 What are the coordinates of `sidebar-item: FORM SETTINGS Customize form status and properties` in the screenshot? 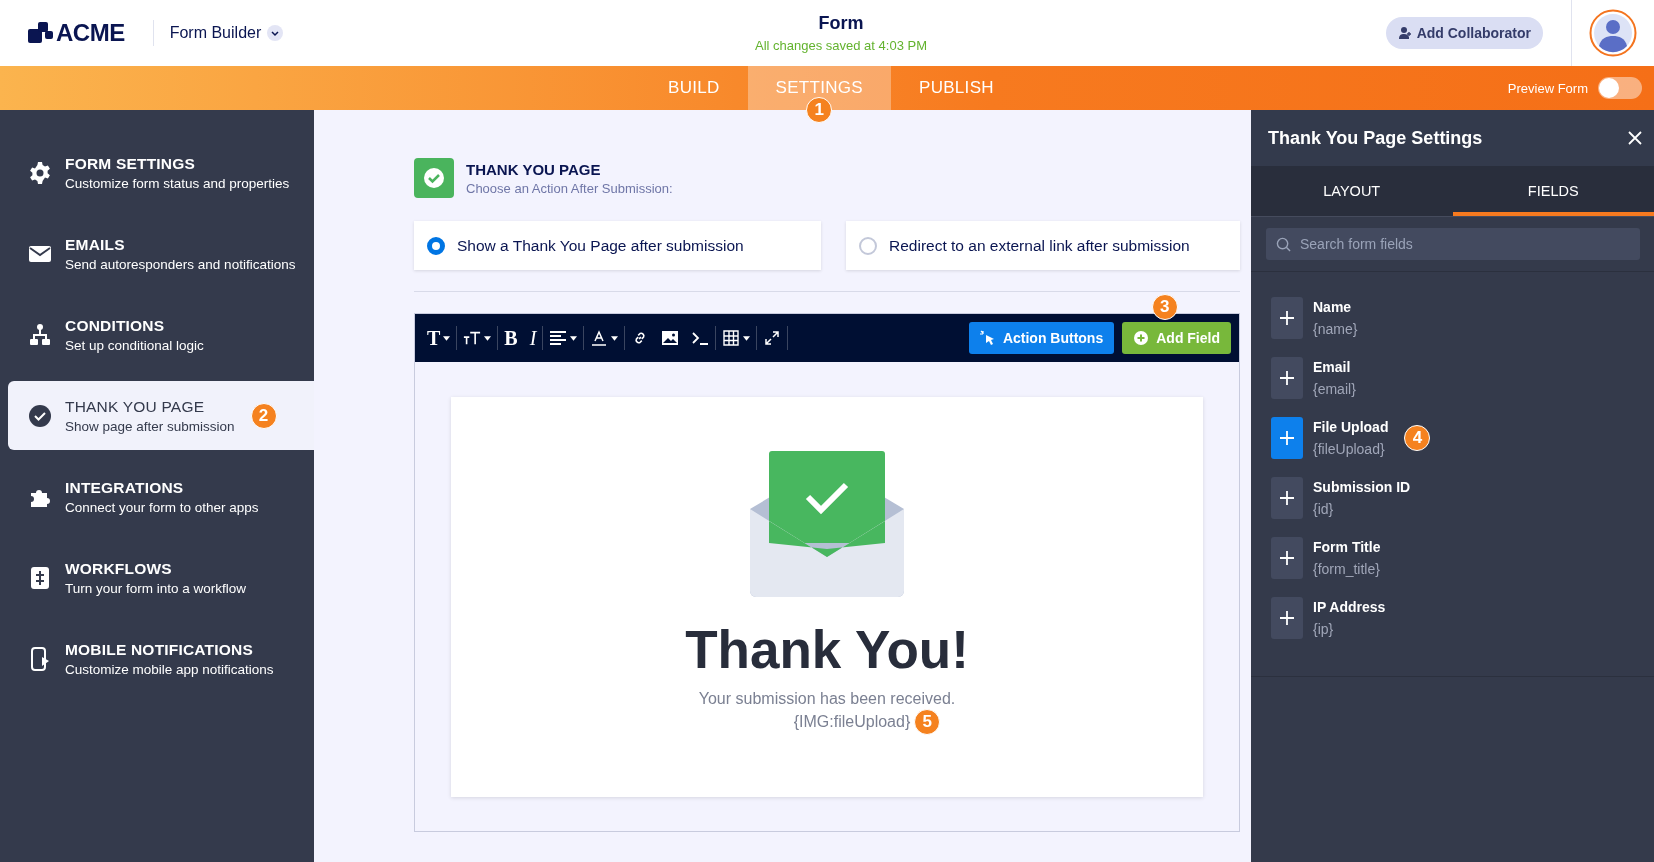 It's located at (161, 172).